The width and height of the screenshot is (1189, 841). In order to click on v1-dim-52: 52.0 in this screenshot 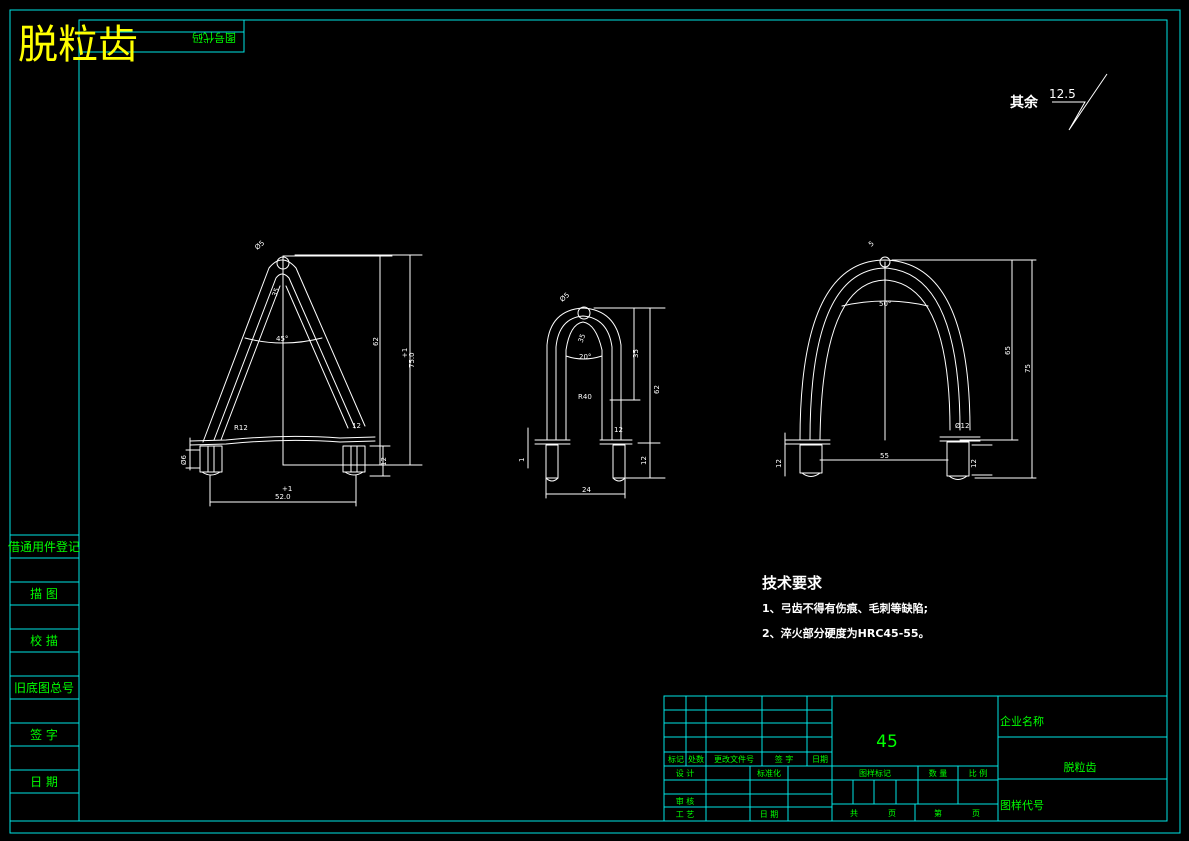, I will do `click(283, 497)`.